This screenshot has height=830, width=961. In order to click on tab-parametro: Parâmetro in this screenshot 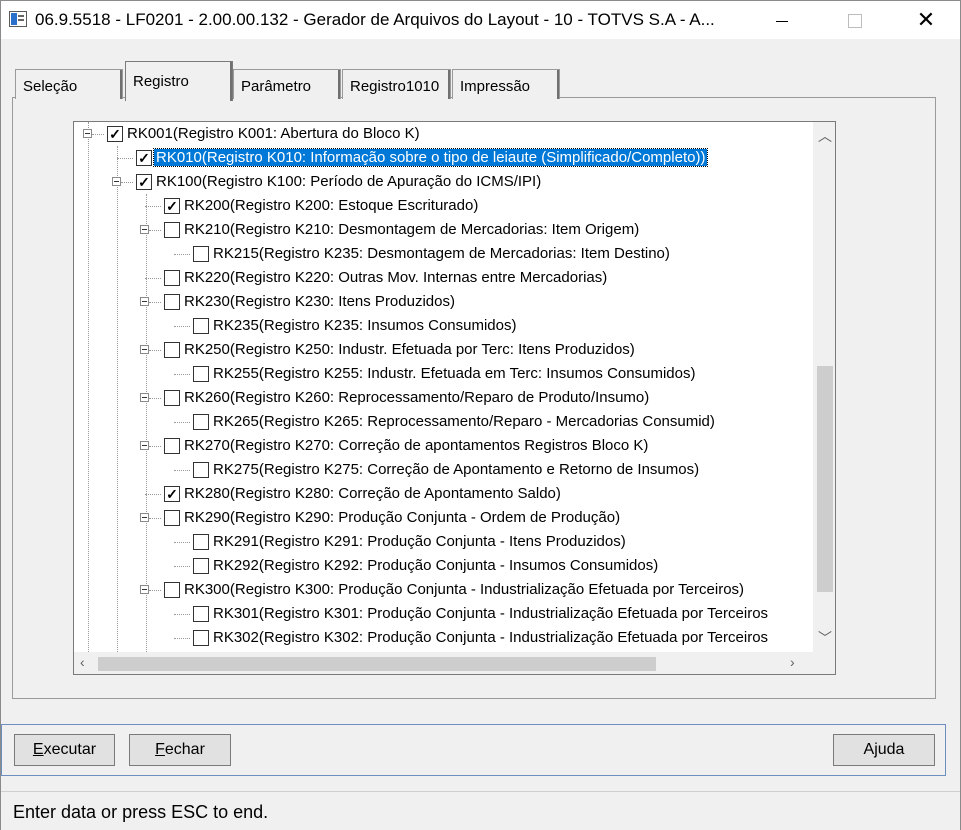, I will do `click(287, 84)`.